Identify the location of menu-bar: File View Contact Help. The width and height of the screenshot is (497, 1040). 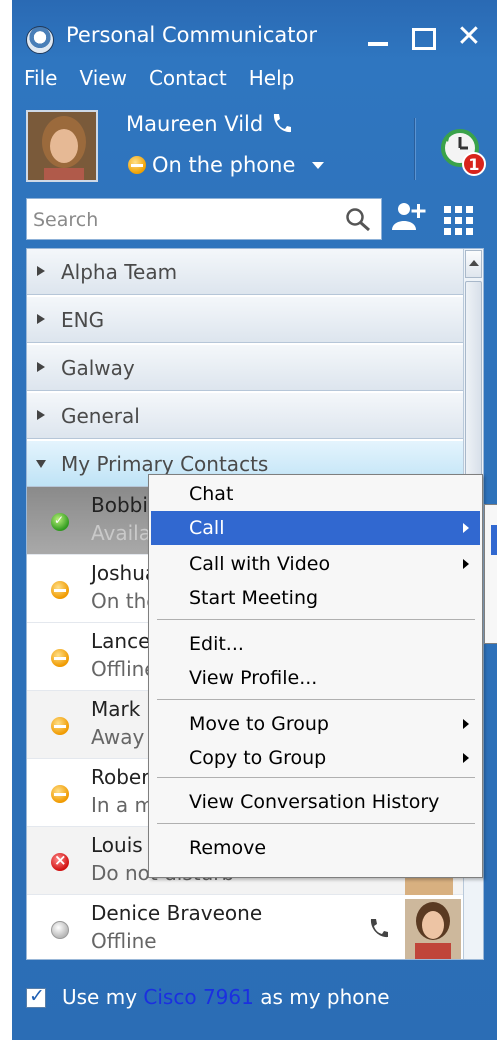
(170, 82).